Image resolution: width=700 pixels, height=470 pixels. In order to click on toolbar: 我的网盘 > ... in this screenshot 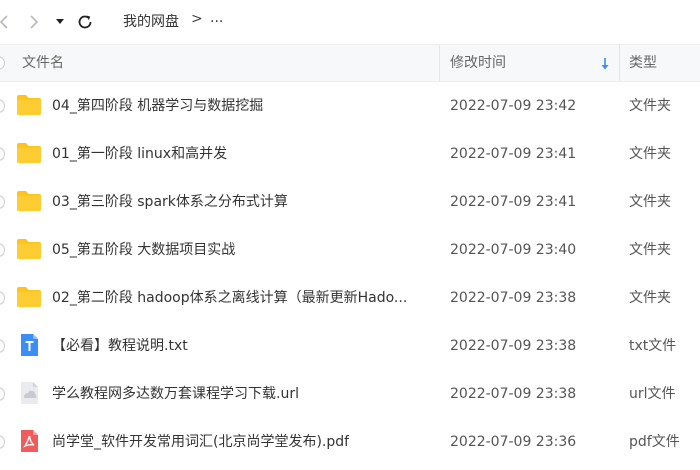, I will do `click(350, 22)`.